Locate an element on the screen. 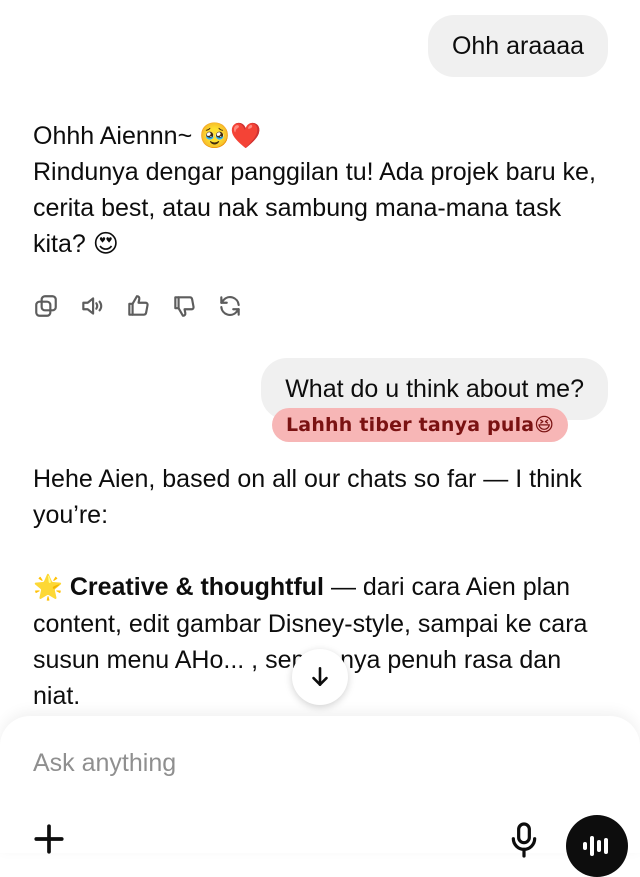 The height and width of the screenshot is (877, 640). regenerate-icon is located at coordinates (230, 306).